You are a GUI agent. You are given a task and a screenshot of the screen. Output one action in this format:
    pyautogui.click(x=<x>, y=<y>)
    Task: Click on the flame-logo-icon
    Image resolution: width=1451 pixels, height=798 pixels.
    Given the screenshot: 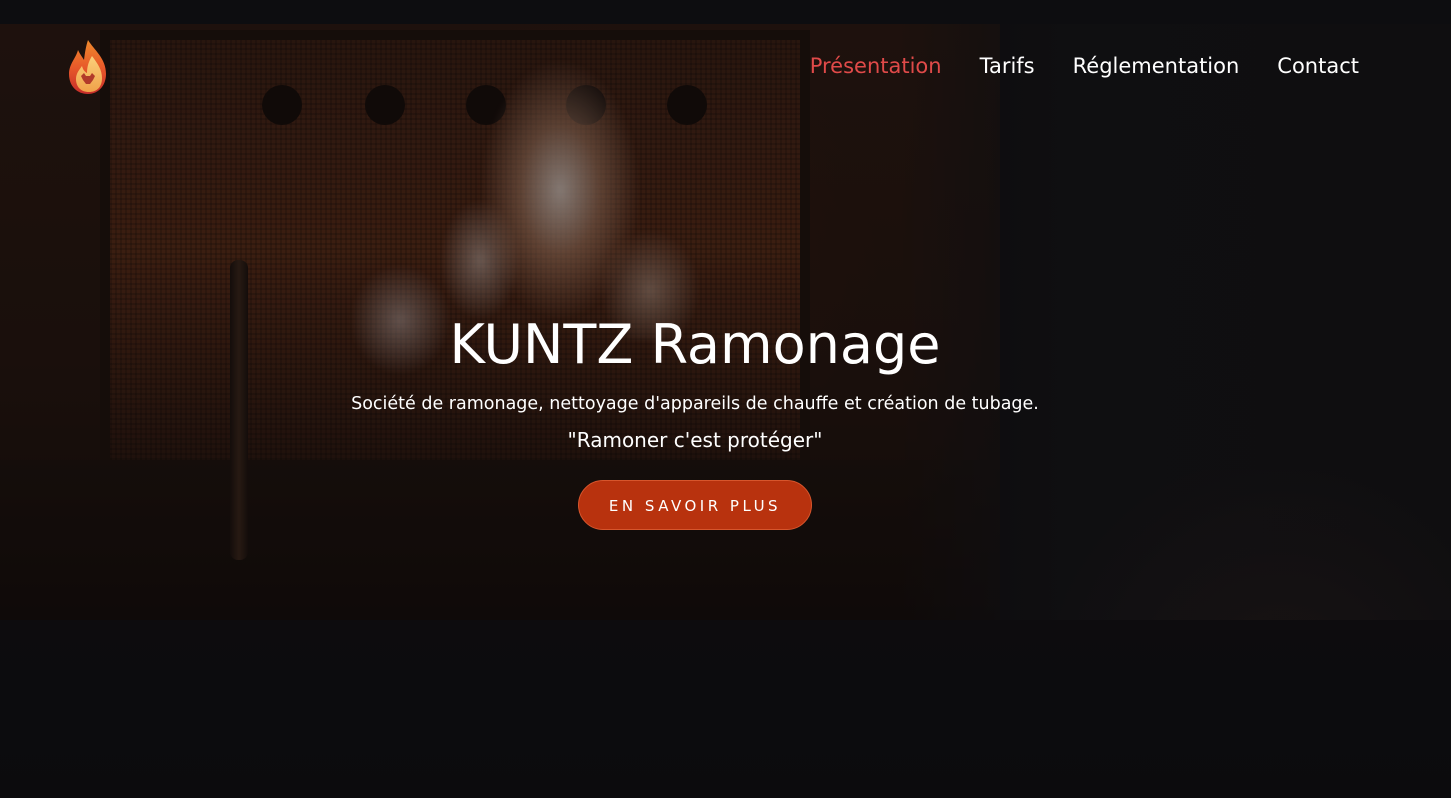 What is the action you would take?
    pyautogui.click(x=88, y=67)
    